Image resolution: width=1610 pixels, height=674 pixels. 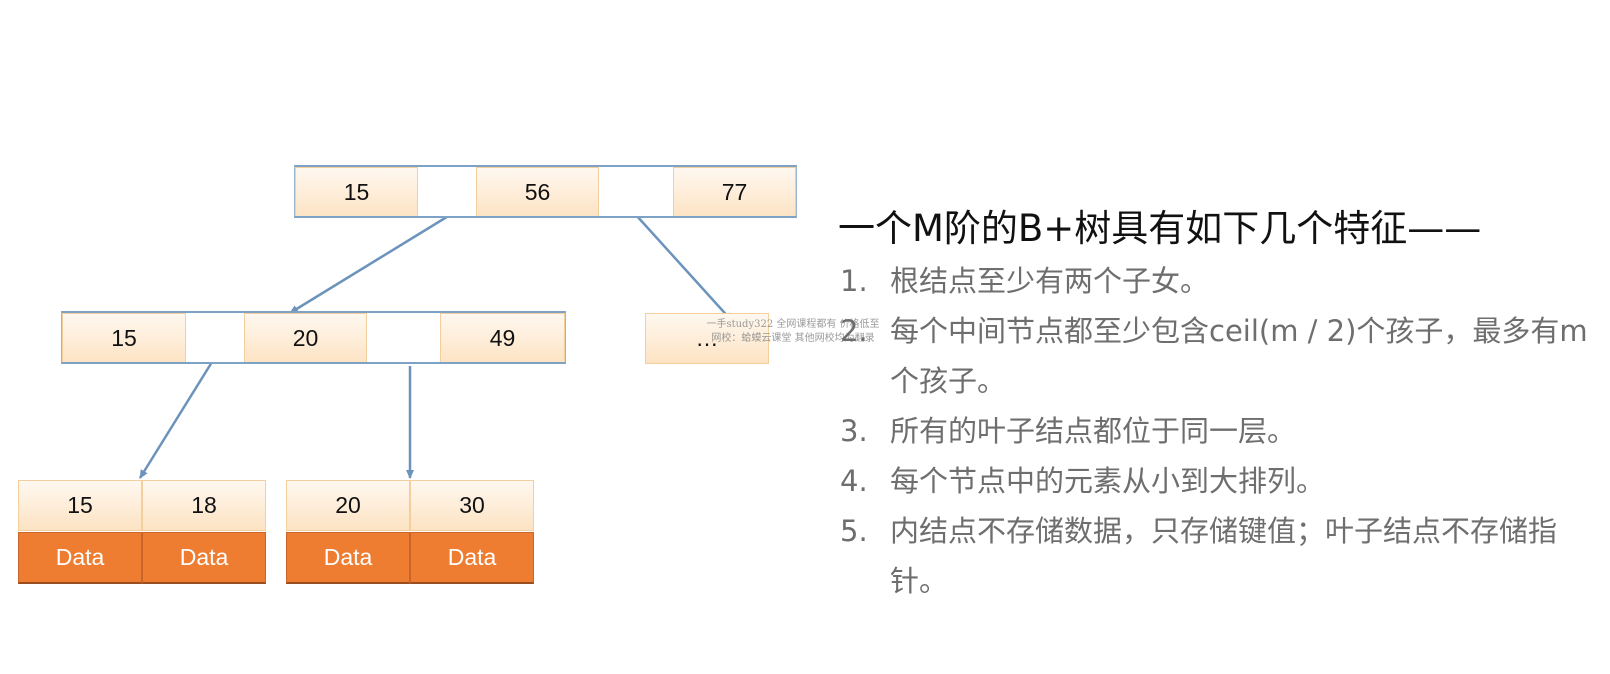 What do you see at coordinates (1093, 431) in the screenshot?
I see `feature-text: 所有的叶子结点都位于同一层。` at bounding box center [1093, 431].